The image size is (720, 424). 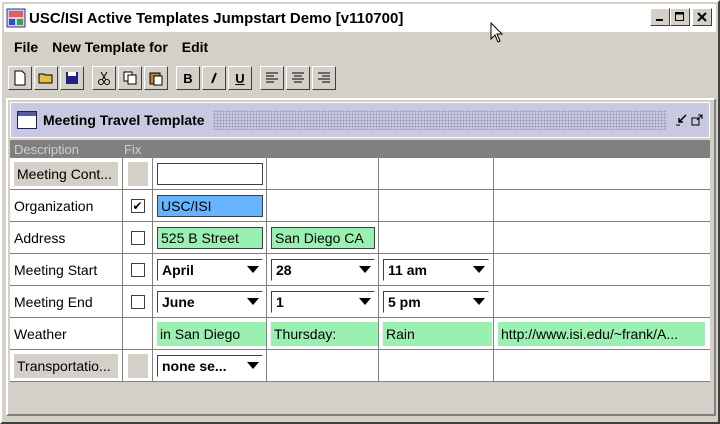 What do you see at coordinates (56, 269) in the screenshot?
I see `row-label-meeting-start: Meeting Start` at bounding box center [56, 269].